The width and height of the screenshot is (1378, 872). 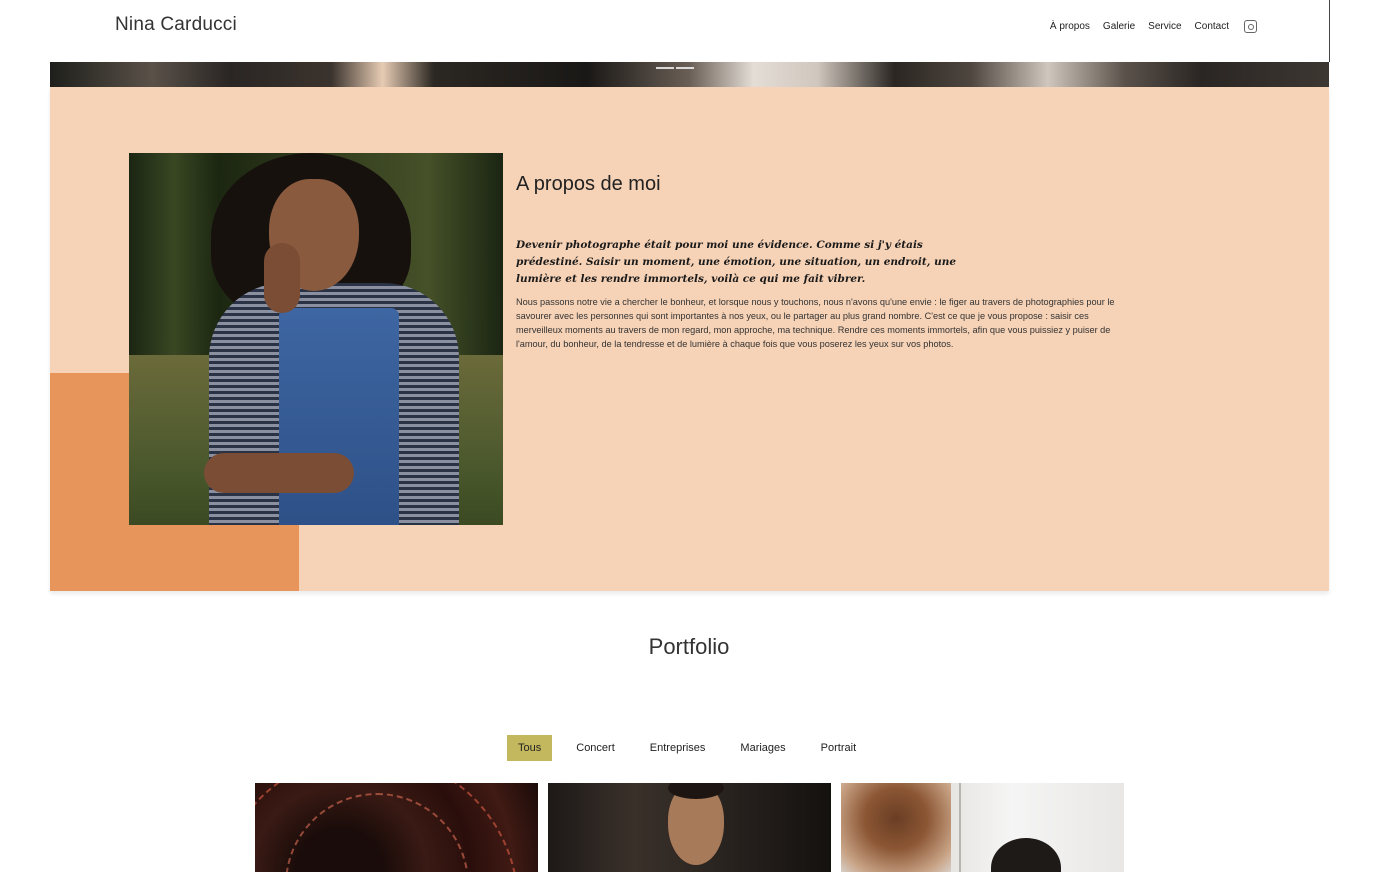 What do you see at coordinates (316, 339) in the screenshot?
I see `portrait-photo` at bounding box center [316, 339].